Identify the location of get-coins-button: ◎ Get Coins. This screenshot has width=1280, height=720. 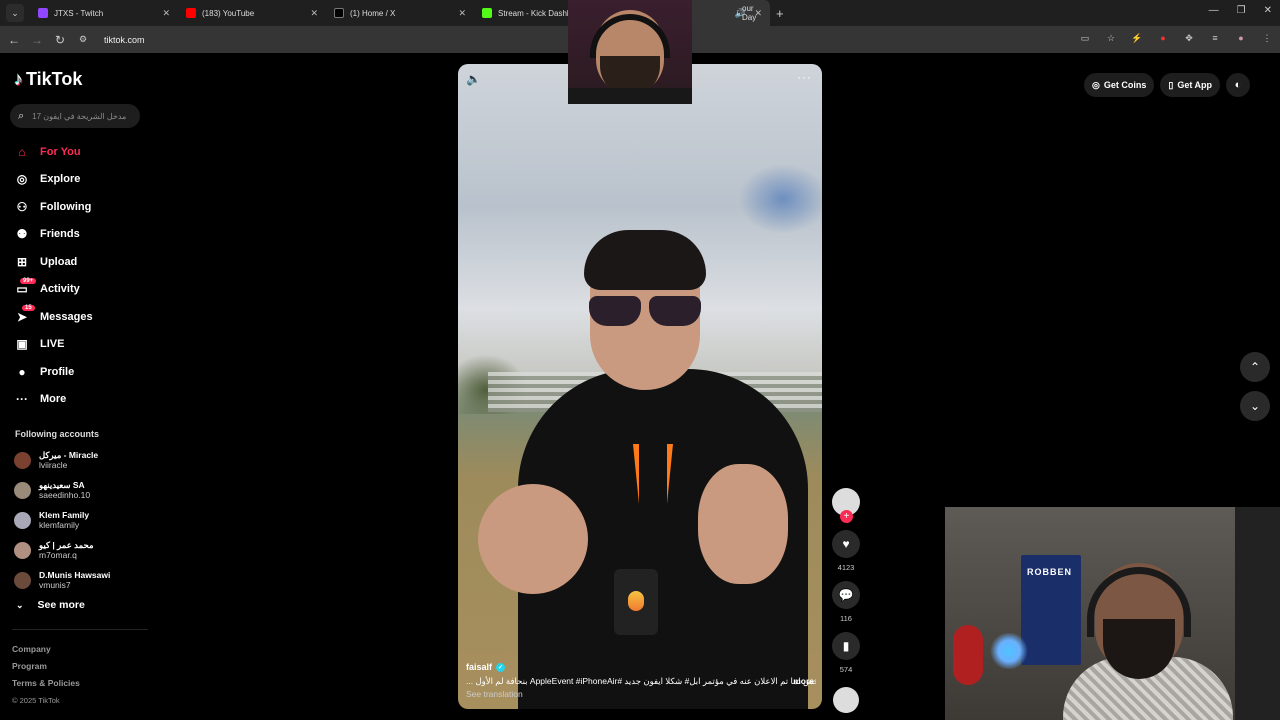
(1119, 85).